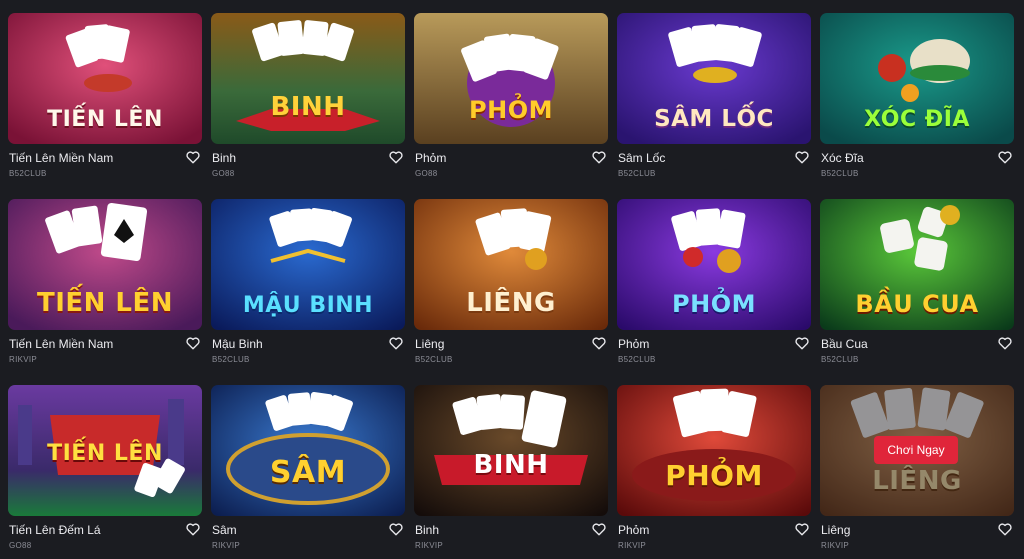 The height and width of the screenshot is (559, 1024). I want to click on game-thumbnail: LIÊNG, so click(511, 264).